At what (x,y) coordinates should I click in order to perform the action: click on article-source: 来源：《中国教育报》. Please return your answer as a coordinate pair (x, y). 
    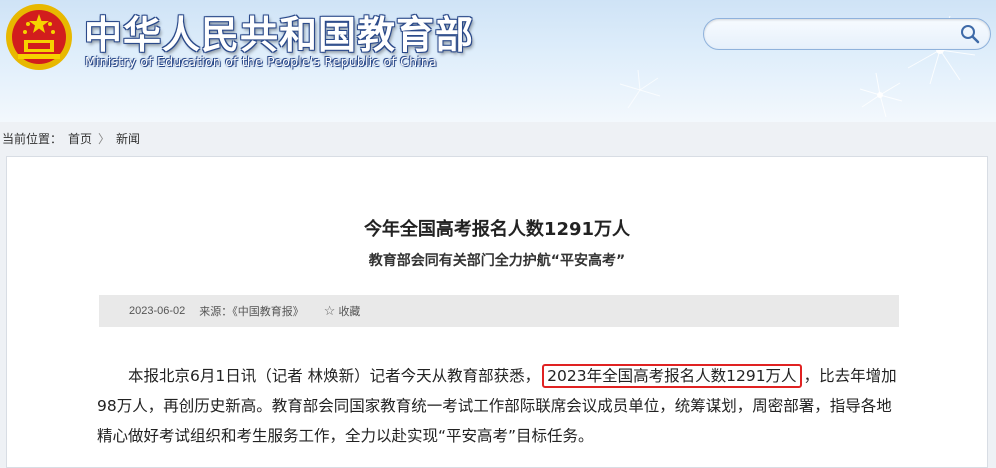
    Looking at the image, I should click on (251, 312).